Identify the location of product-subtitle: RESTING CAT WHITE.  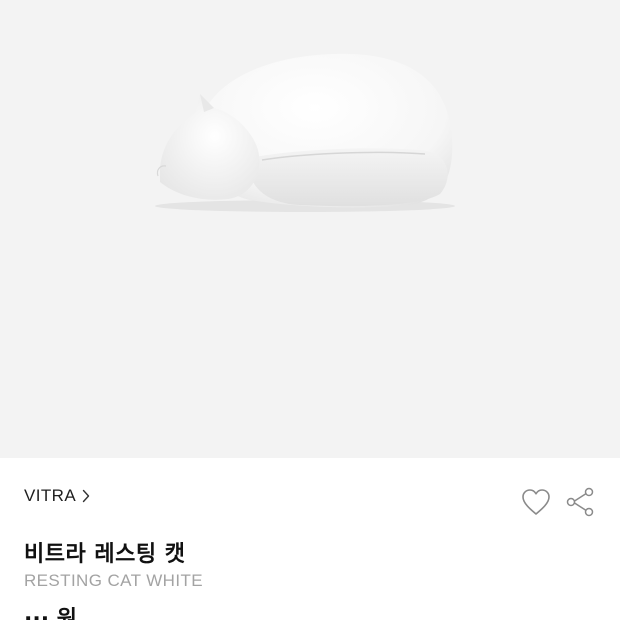
(114, 580).